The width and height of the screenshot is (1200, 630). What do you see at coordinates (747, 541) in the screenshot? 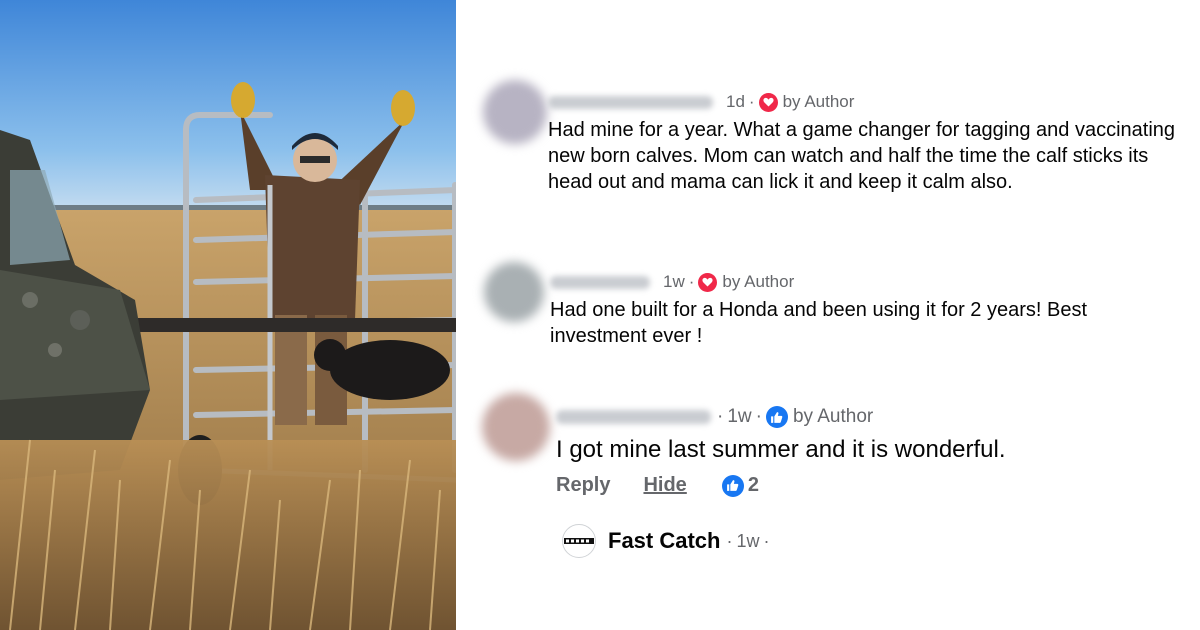
I see `reply-time: 1w` at bounding box center [747, 541].